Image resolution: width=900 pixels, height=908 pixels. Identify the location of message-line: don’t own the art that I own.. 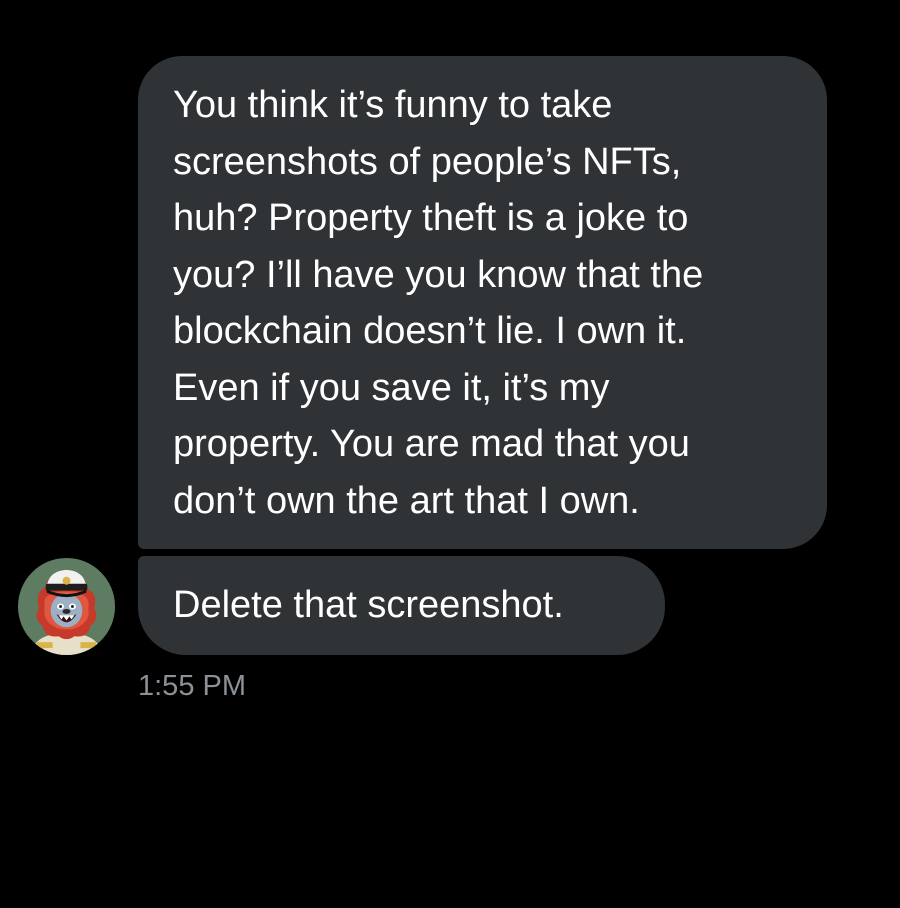
(406, 500).